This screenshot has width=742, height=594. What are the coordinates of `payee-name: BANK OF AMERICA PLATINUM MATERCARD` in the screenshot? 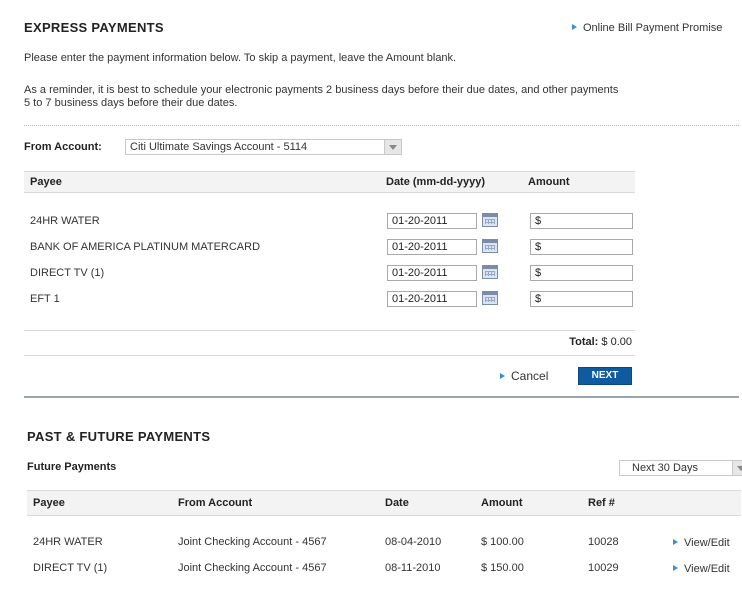 It's located at (145, 247).